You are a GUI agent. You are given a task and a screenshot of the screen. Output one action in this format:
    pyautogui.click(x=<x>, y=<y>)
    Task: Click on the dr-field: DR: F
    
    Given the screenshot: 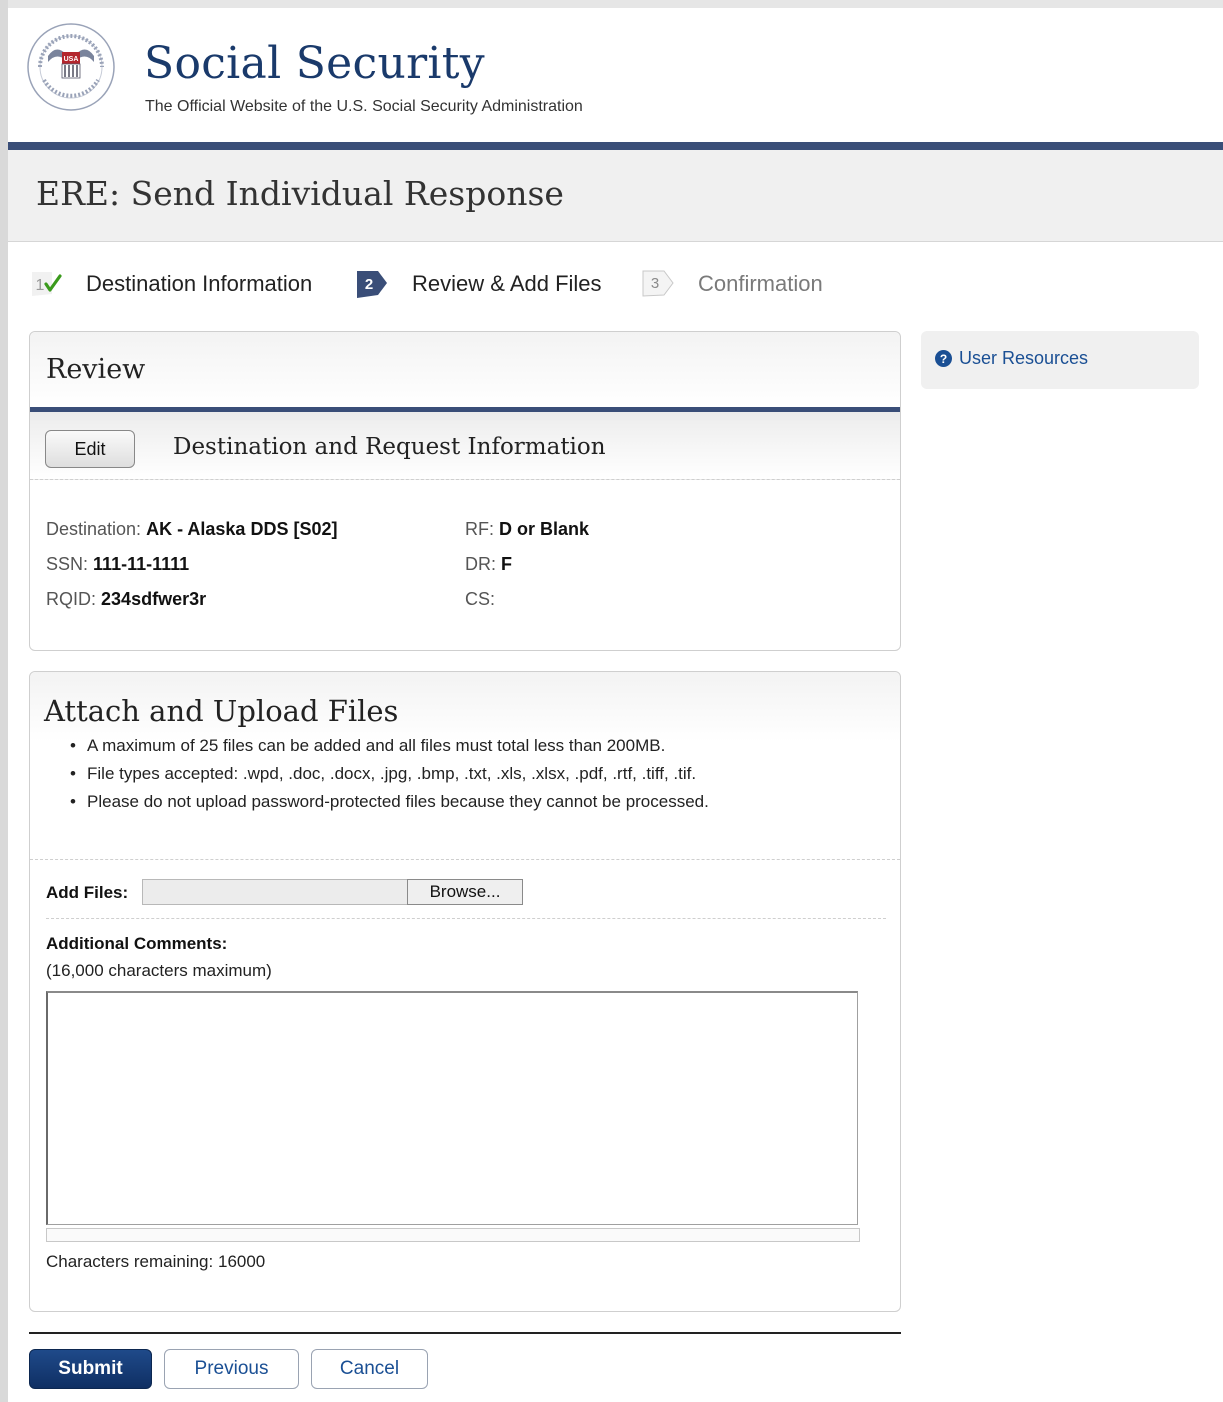 What is the action you would take?
    pyautogui.click(x=488, y=564)
    